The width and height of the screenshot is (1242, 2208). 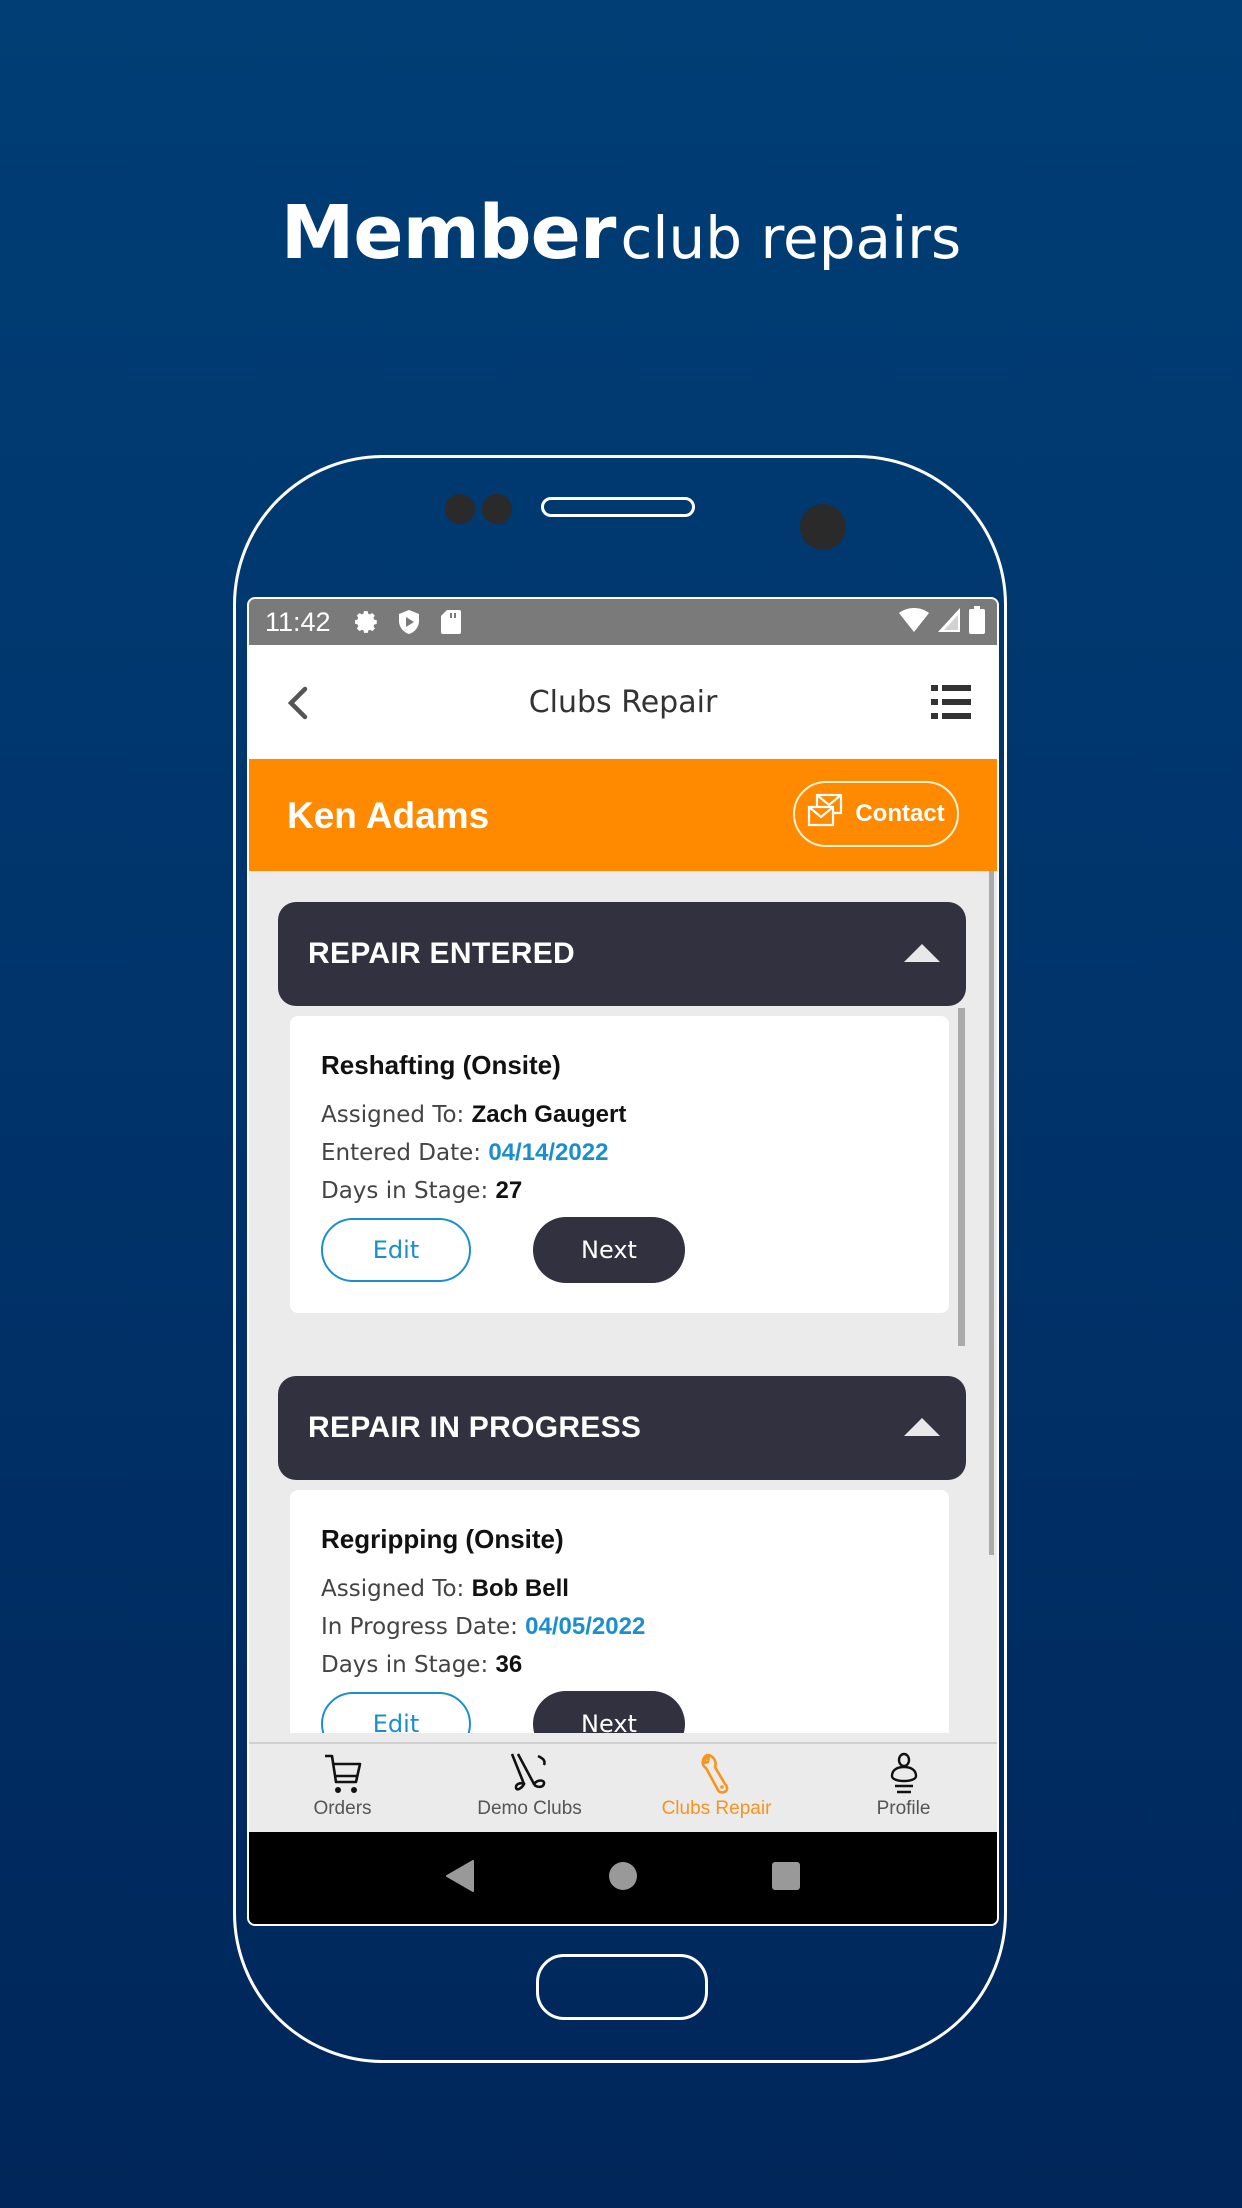 I want to click on assigned-row: Assigned To: Zach Gaugert, so click(x=473, y=1115).